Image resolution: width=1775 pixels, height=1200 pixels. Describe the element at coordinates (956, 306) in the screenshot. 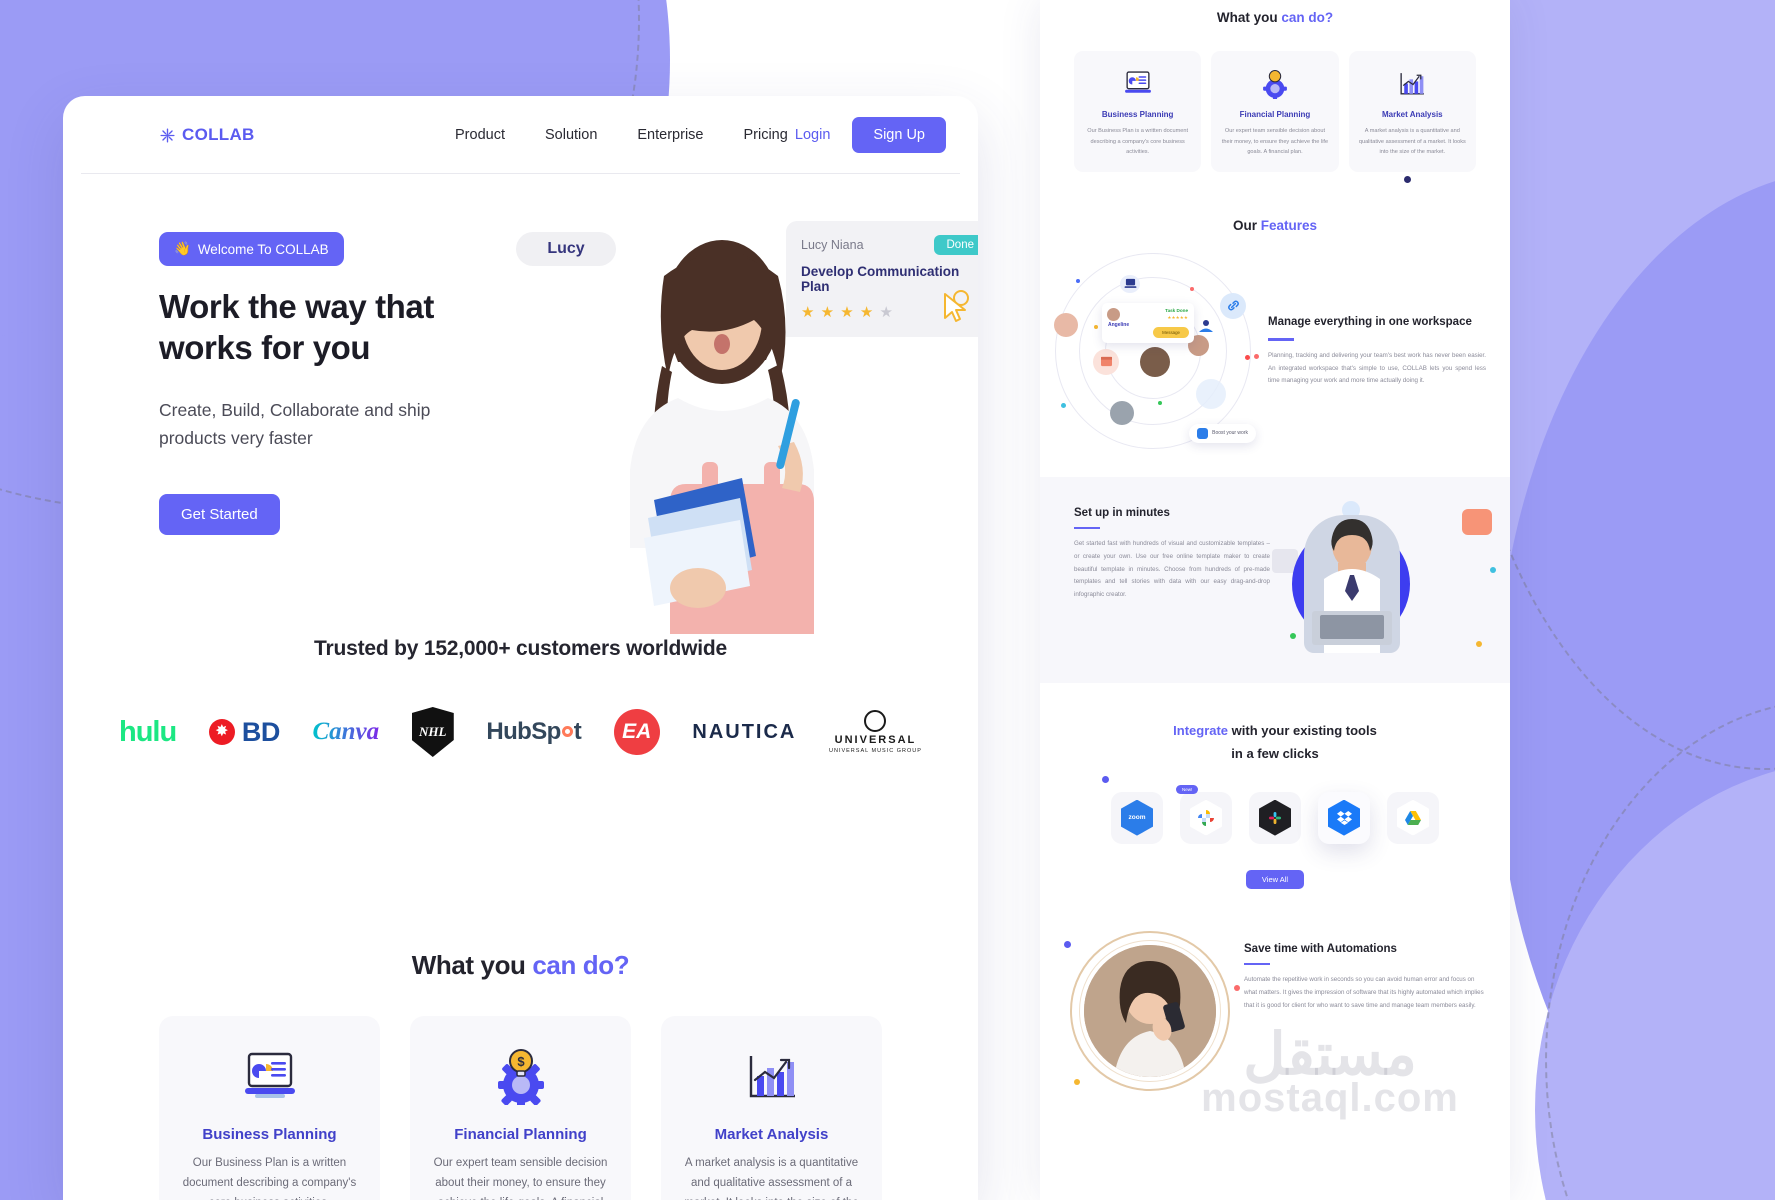

I see `cursor-pointer-icon` at that location.